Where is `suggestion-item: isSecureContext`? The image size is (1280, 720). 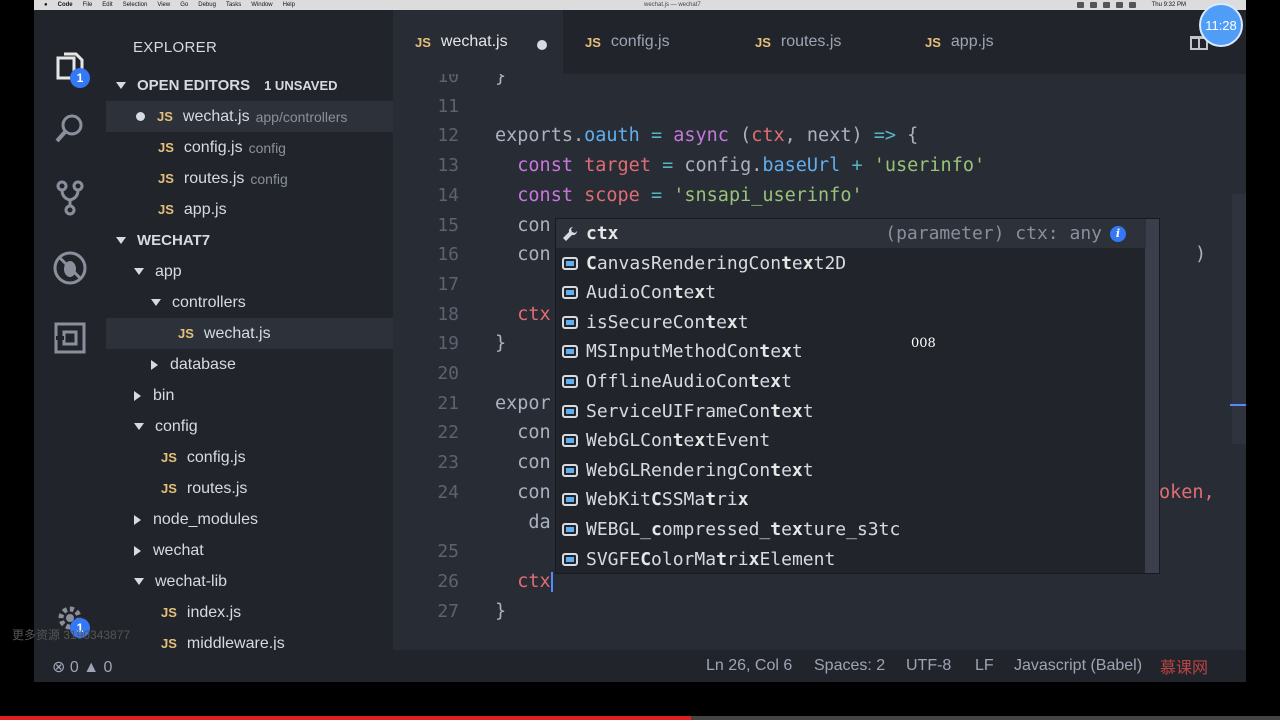 suggestion-item: isSecureContext is located at coordinates (851, 322).